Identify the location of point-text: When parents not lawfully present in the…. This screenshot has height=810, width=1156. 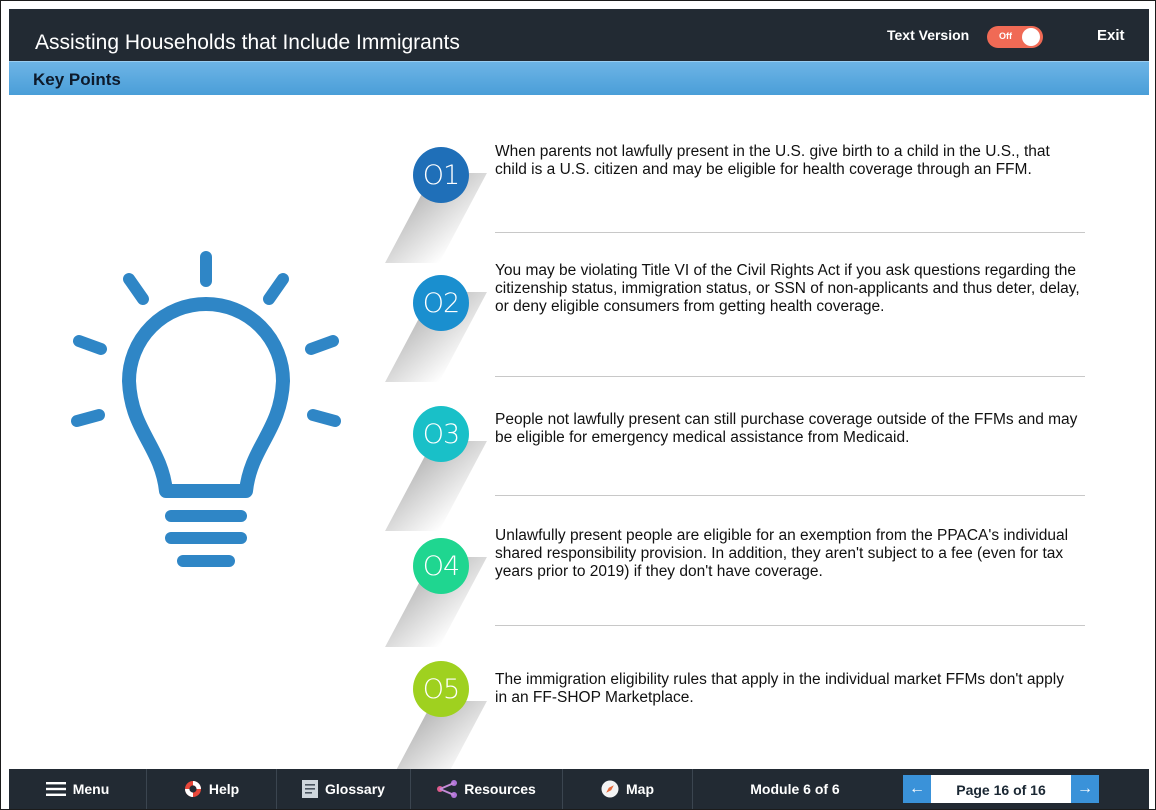
(772, 160).